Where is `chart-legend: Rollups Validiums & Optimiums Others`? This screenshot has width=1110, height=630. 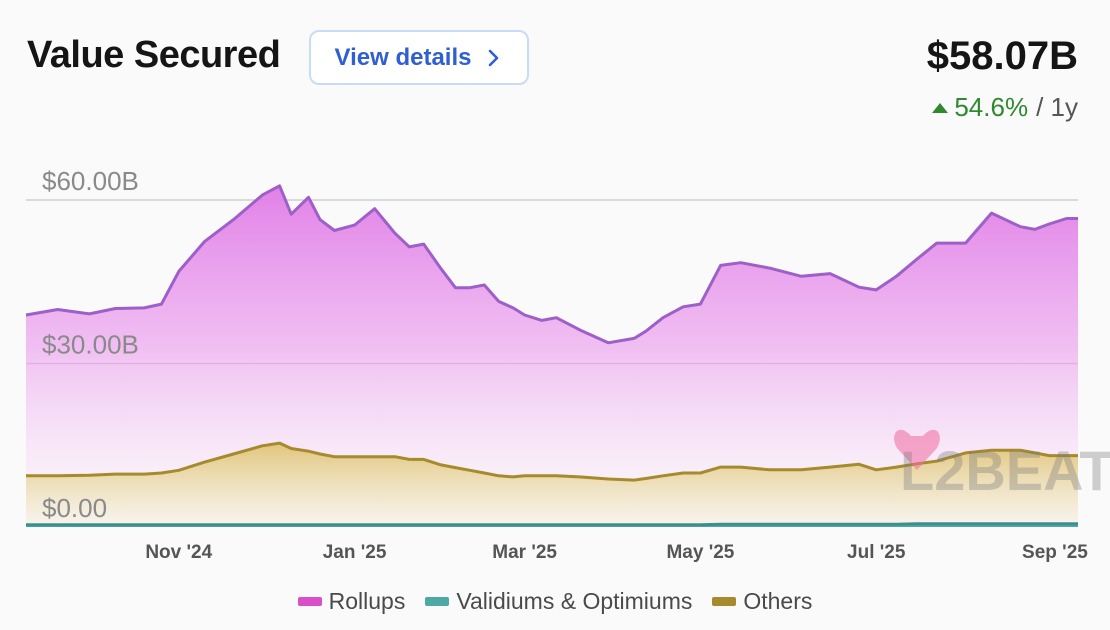 chart-legend: Rollups Validiums & Optimiums Others is located at coordinates (555, 601).